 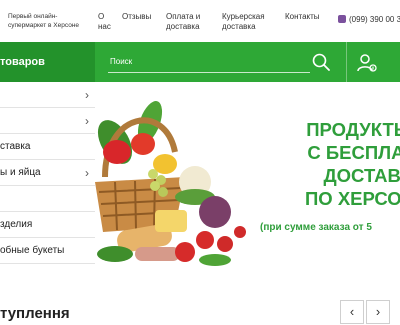 What do you see at coordinates (35, 313) in the screenshot?
I see `section-title: туплення` at bounding box center [35, 313].